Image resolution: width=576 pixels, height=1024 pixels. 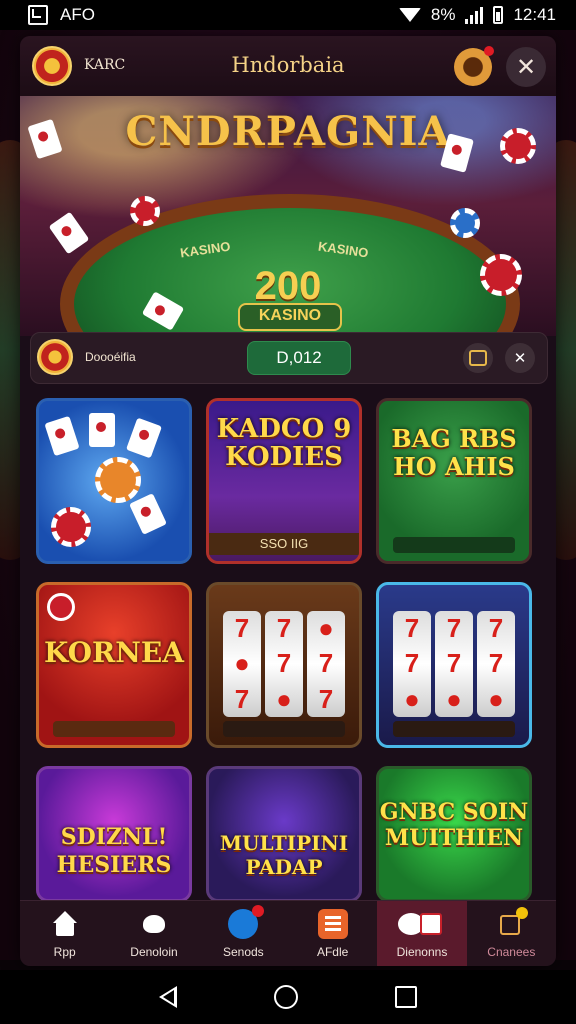 What do you see at coordinates (284, 443) in the screenshot?
I see `game-title: KADCO 9 KODIES` at bounding box center [284, 443].